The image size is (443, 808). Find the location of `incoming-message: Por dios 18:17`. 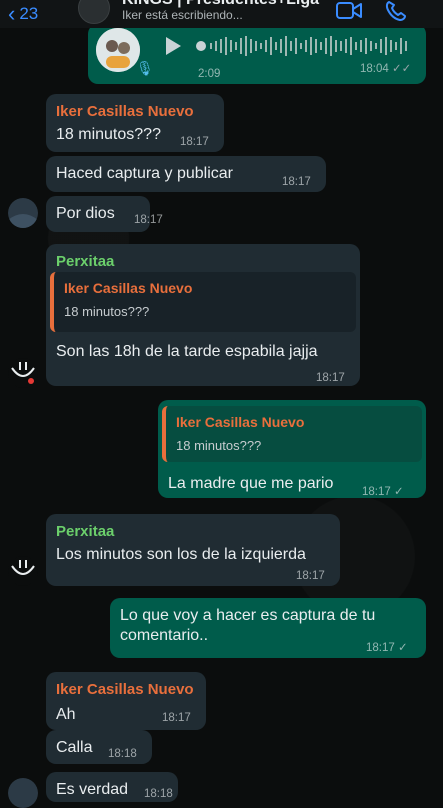

incoming-message: Por dios 18:17 is located at coordinates (104, 214).